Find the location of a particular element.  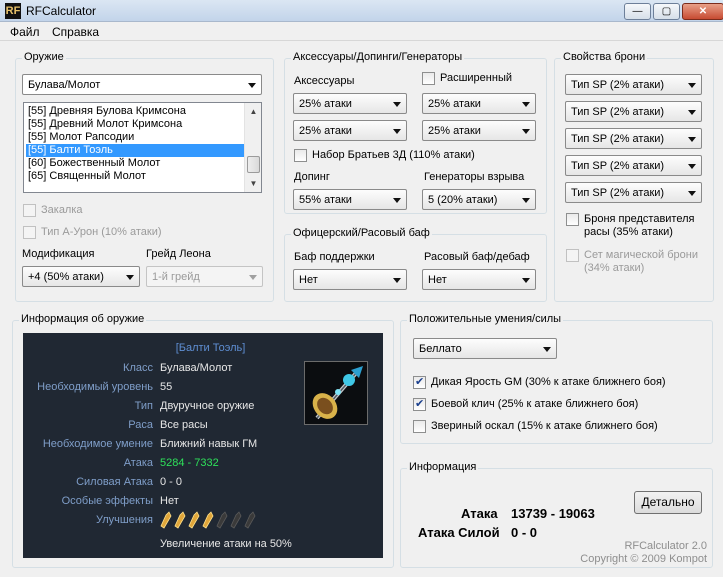

race-select: Беллато is located at coordinates (485, 348).